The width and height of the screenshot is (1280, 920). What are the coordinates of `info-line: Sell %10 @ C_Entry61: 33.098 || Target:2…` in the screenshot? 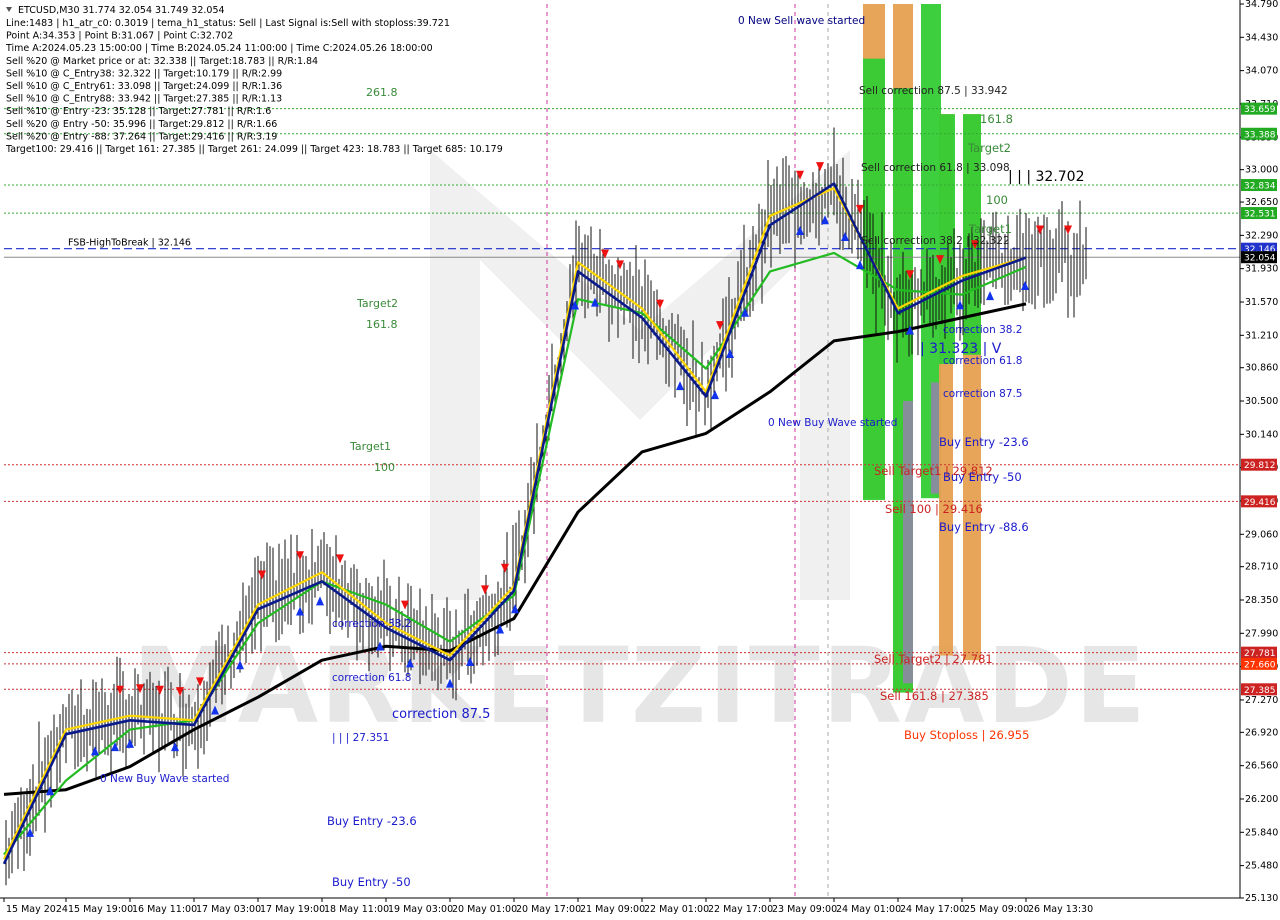 It's located at (144, 86).